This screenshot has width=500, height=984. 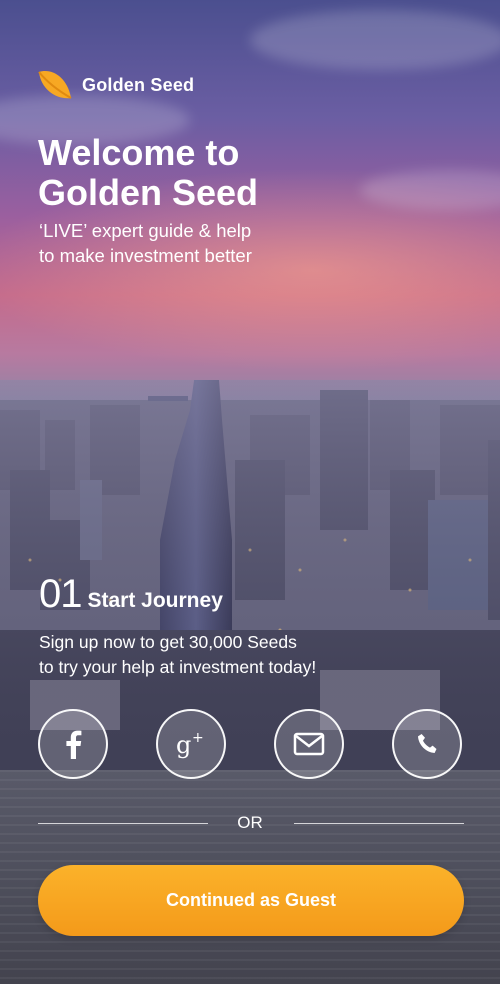 I want to click on email-login-button, so click(x=309, y=744).